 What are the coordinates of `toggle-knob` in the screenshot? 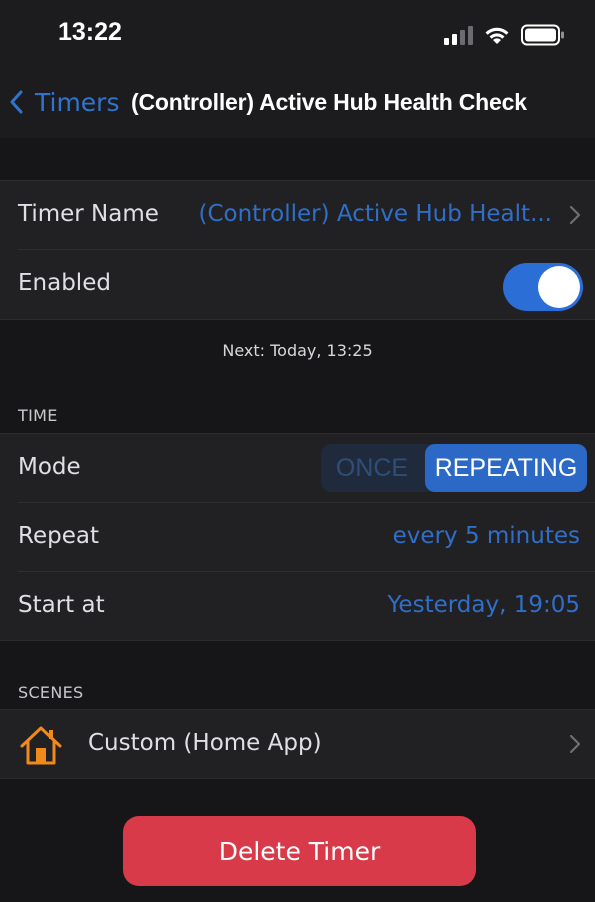 It's located at (559, 287).